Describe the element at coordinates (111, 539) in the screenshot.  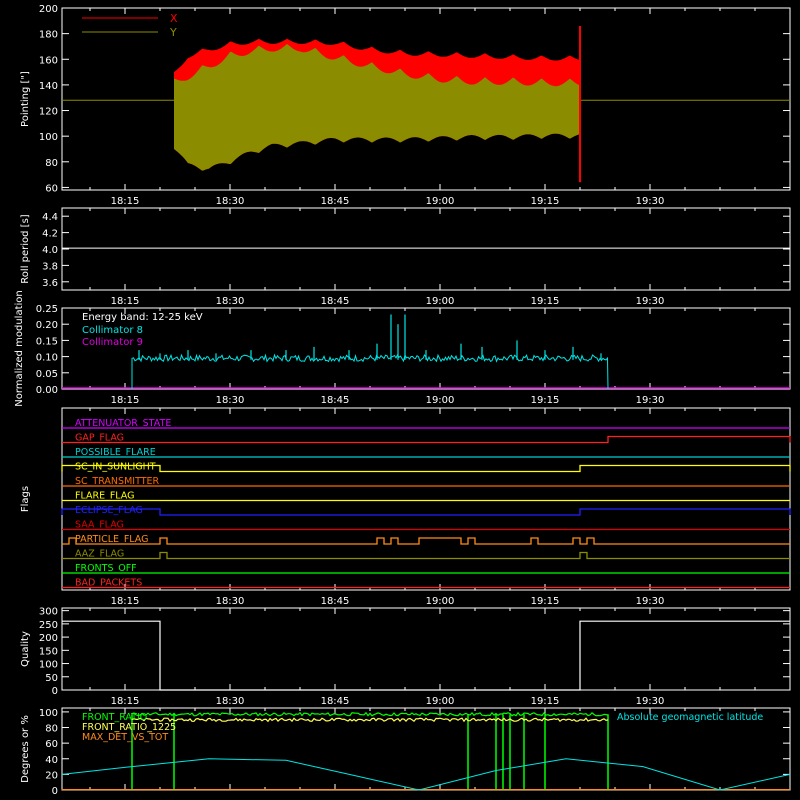
I see `flag-label-particle-flag: PARTICLE_FLAG` at that location.